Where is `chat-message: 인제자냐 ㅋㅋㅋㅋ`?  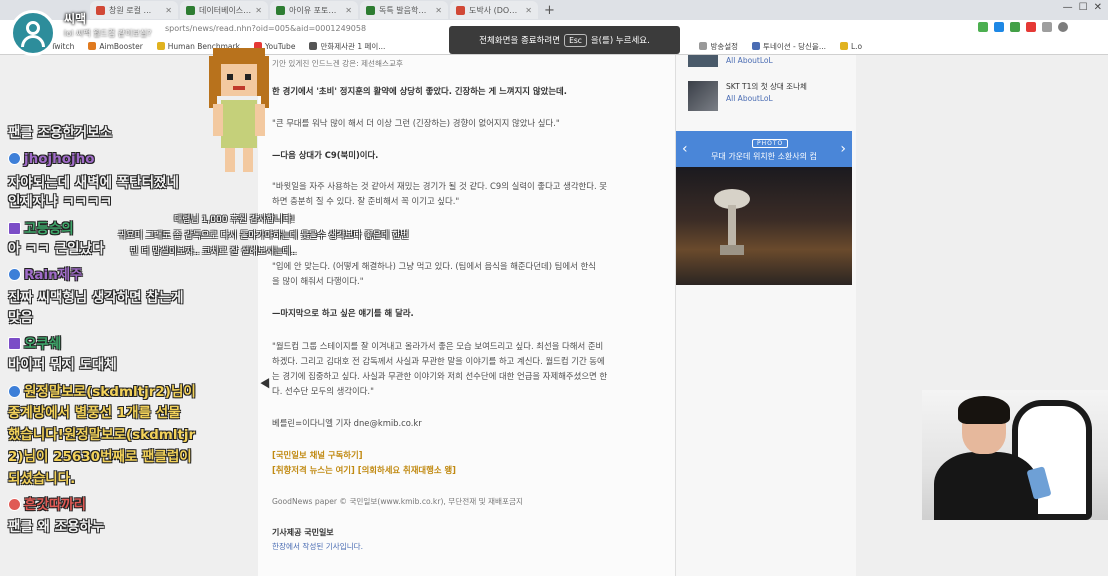
chat-message: 인제자냐 ㅋㅋㅋㅋ is located at coordinates (60, 202).